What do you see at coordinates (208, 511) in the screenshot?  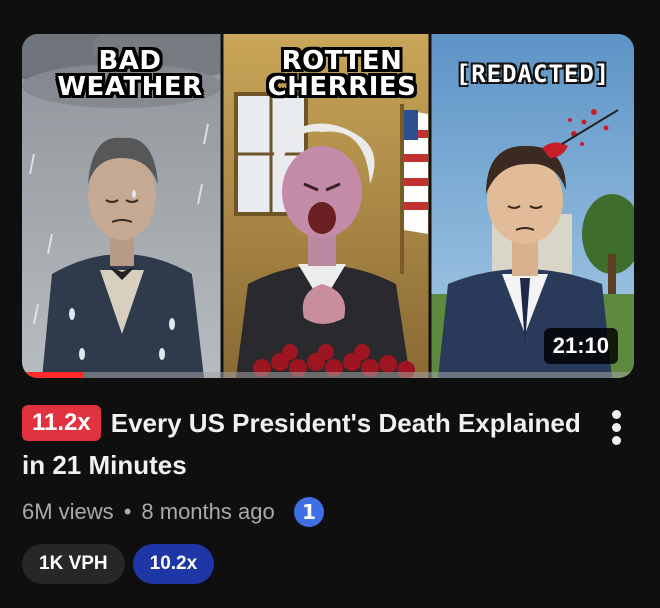 I see `upload-age: 8 months ago` at bounding box center [208, 511].